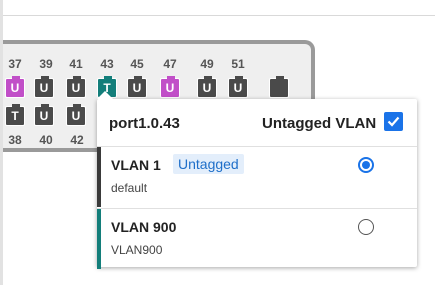 This screenshot has height=285, width=435. I want to click on checkmark-icon, so click(393, 121).